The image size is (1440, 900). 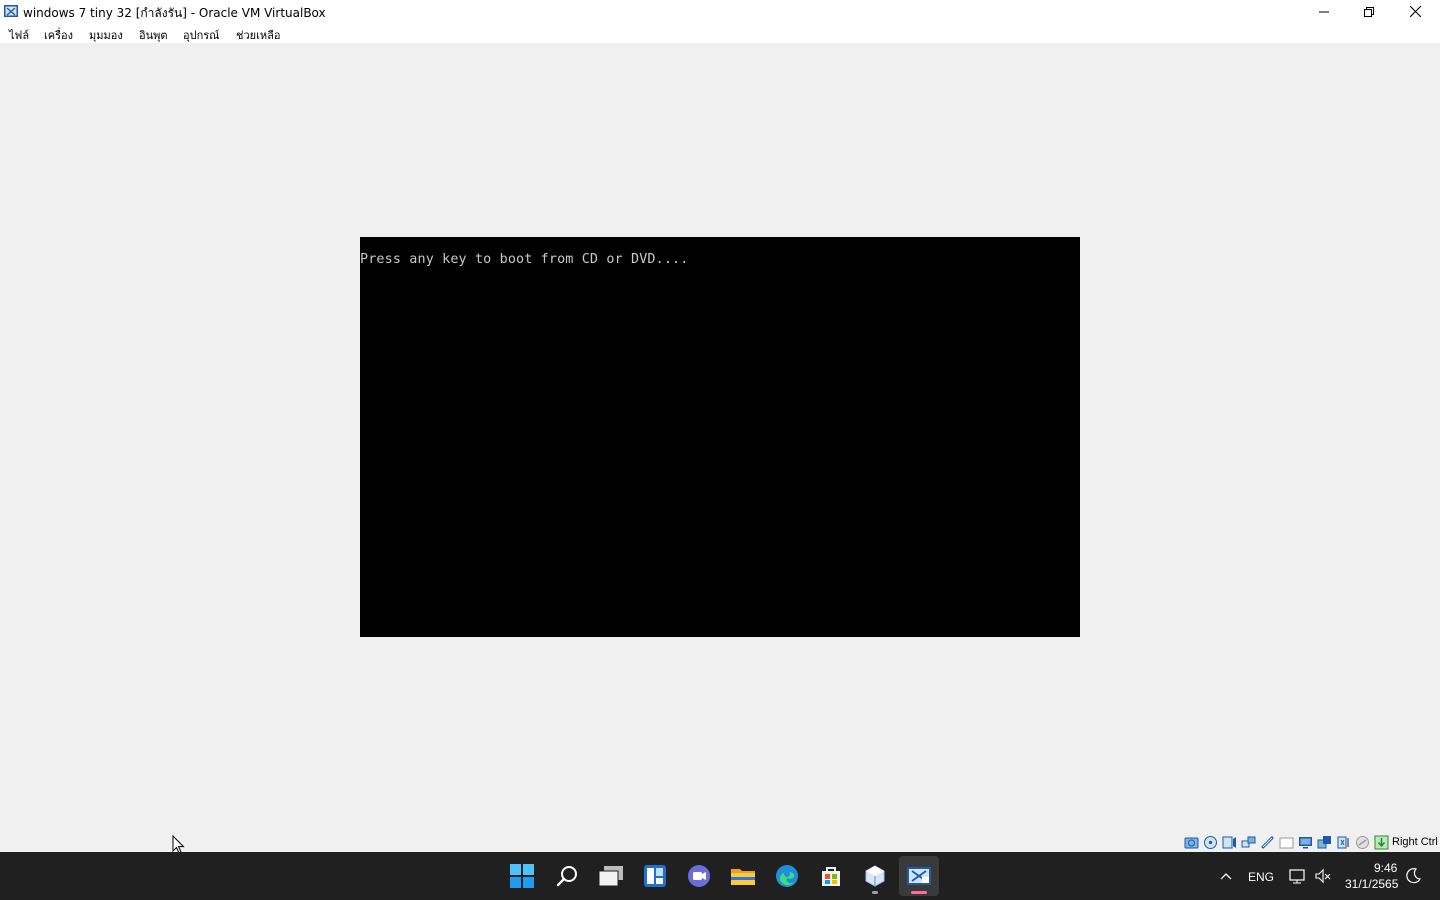 What do you see at coordinates (1305, 842) in the screenshot?
I see `display-icon` at bounding box center [1305, 842].